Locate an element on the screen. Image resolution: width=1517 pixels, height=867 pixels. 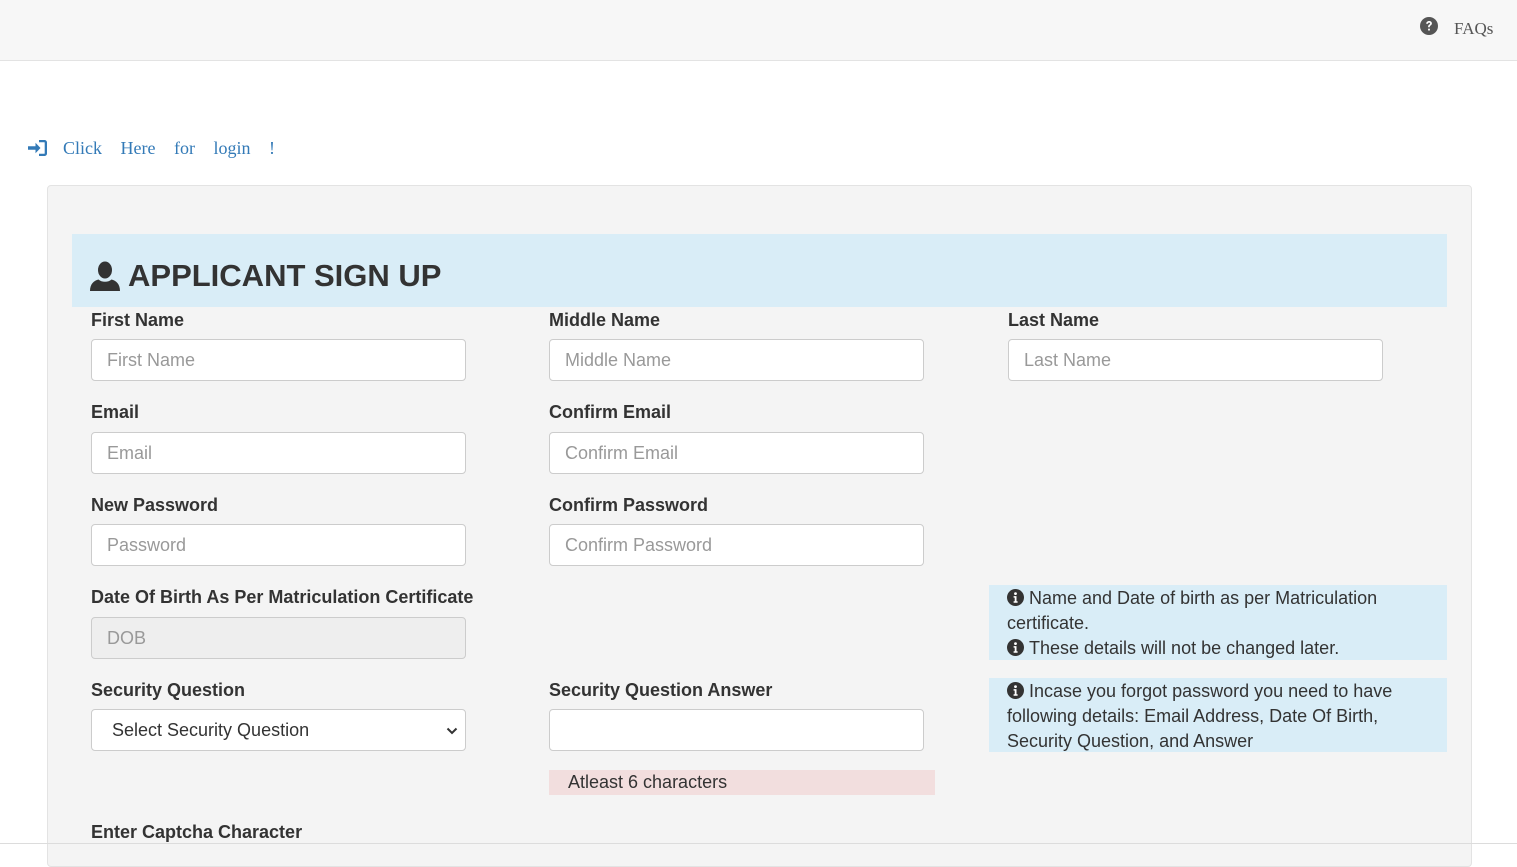
sign-in-icon is located at coordinates (38, 148).